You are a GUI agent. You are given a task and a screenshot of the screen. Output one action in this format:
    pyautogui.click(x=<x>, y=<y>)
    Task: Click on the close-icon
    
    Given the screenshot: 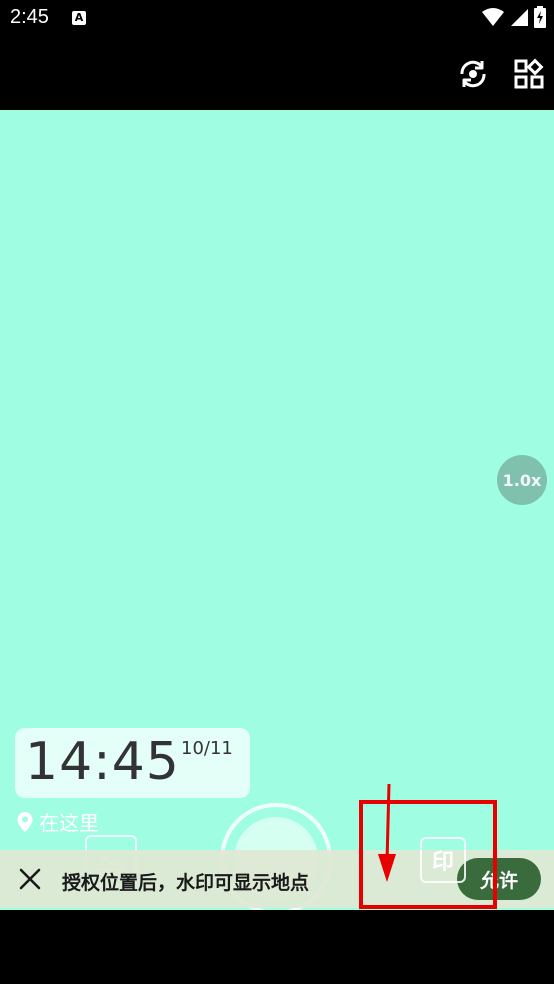 What is the action you would take?
    pyautogui.click(x=30, y=879)
    